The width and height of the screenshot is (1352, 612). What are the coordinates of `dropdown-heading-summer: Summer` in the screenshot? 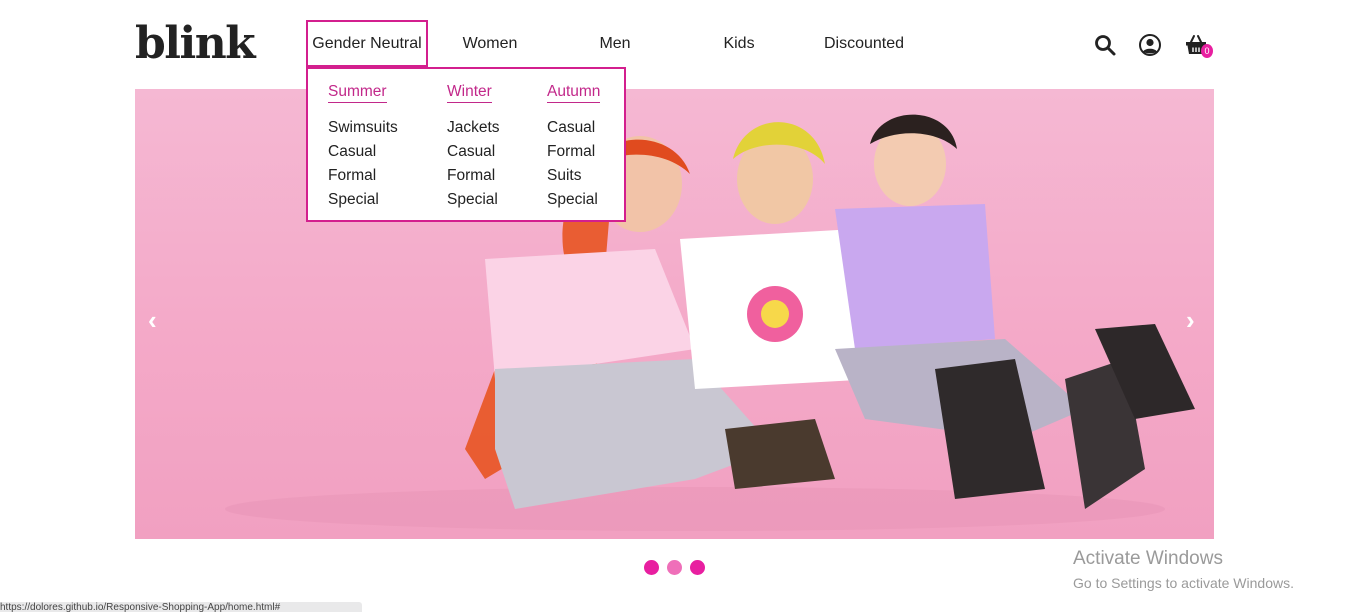 It's located at (357, 93).